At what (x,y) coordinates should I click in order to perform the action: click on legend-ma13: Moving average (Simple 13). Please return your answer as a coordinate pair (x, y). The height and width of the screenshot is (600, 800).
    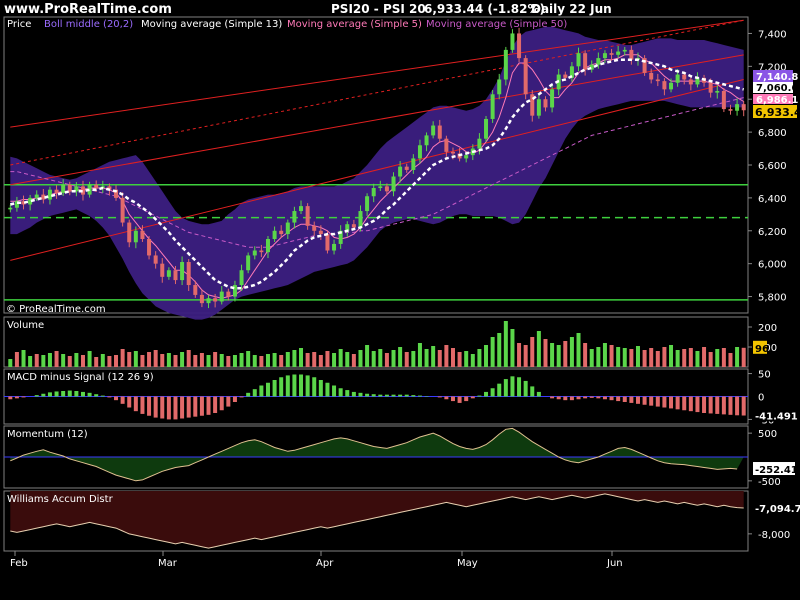
    Looking at the image, I should click on (211, 24).